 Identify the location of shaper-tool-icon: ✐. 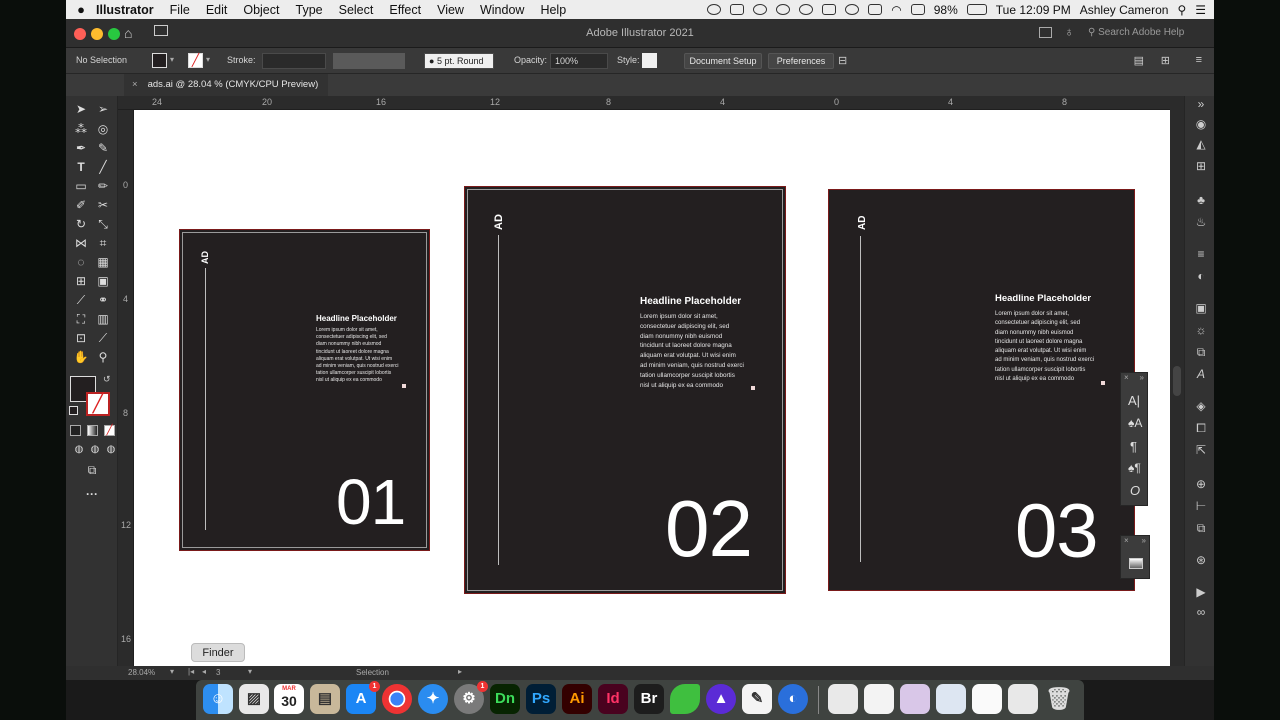
(81, 205).